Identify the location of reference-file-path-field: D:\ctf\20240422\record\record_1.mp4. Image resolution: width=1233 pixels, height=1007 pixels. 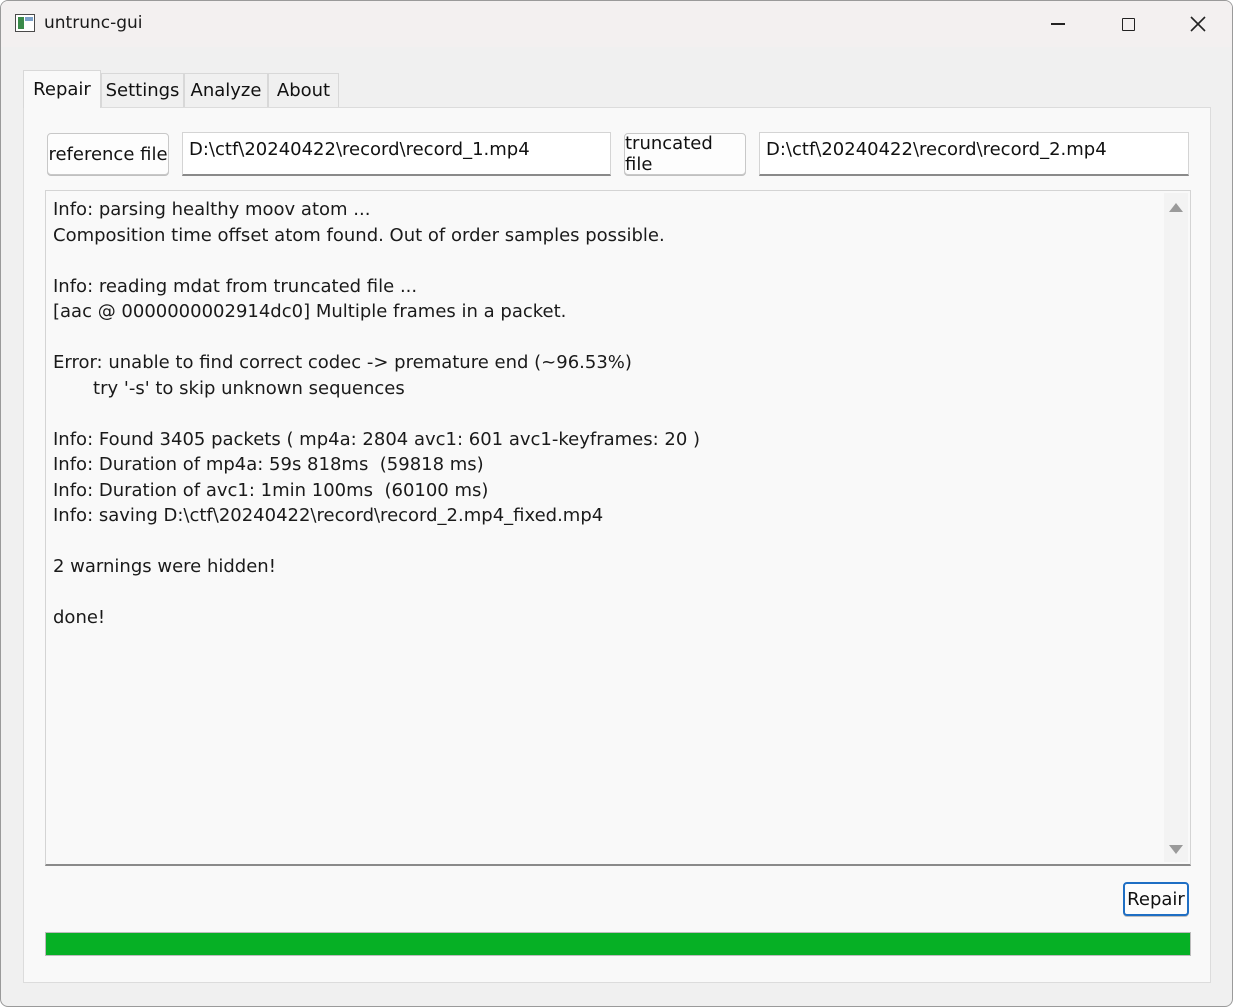
(396, 154).